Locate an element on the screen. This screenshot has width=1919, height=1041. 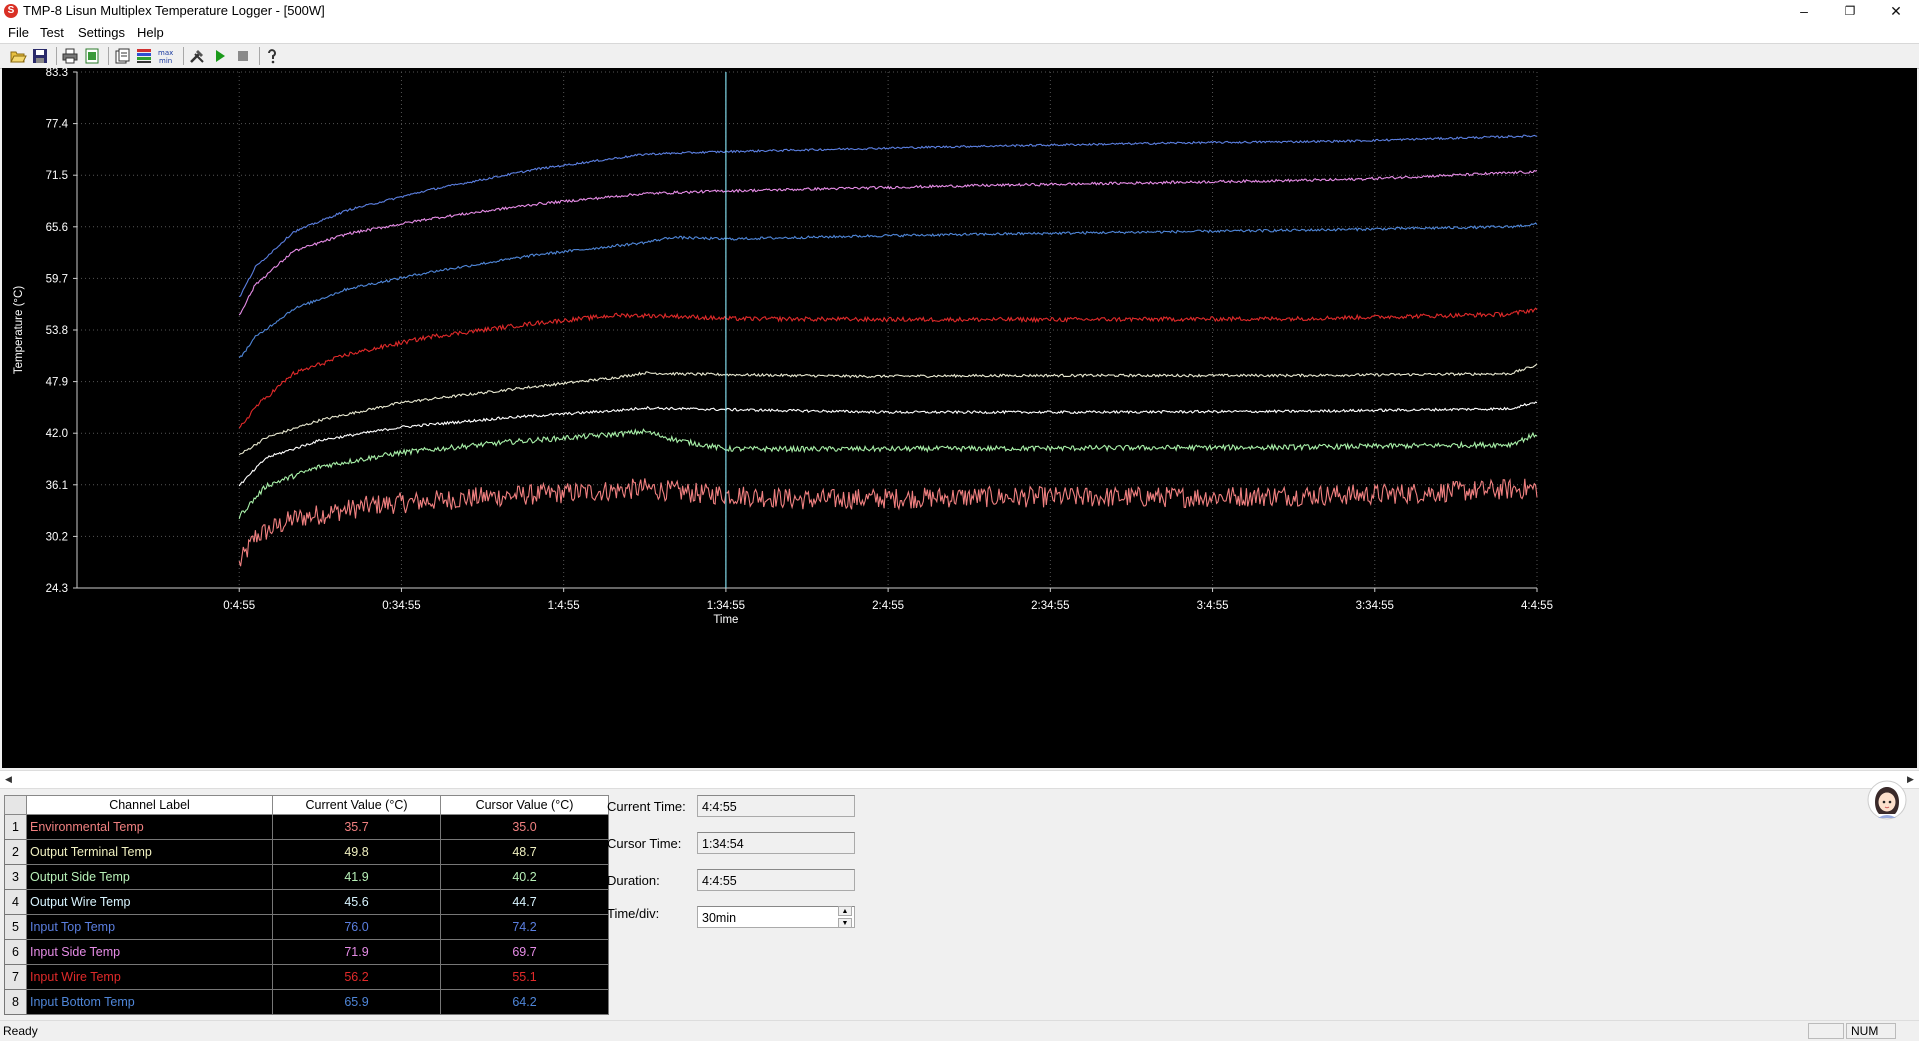
spin-up-icon: ▲ is located at coordinates (845, 911).